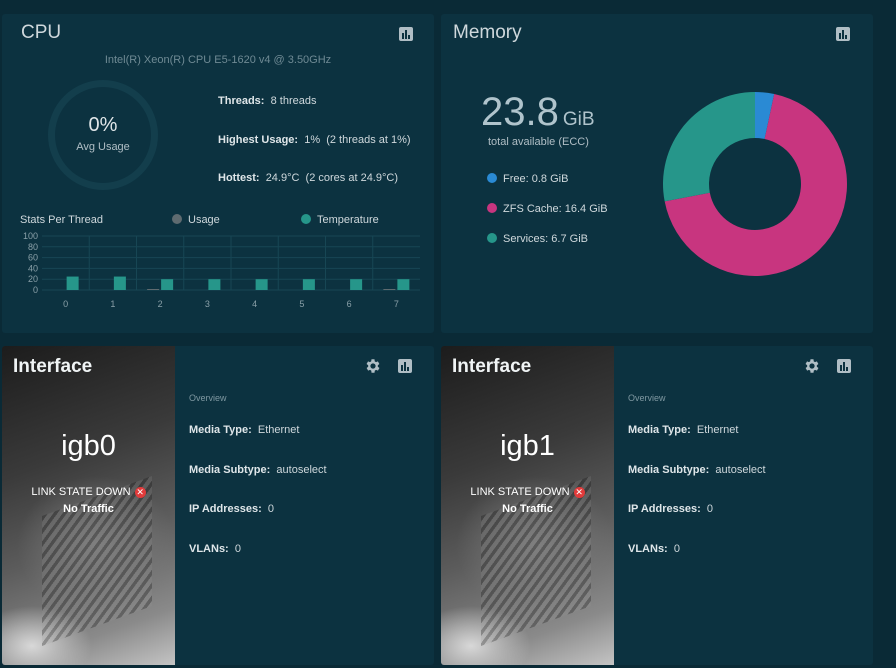 This screenshot has width=896, height=668. What do you see at coordinates (676, 549) in the screenshot?
I see `vlans-value: 0` at bounding box center [676, 549].